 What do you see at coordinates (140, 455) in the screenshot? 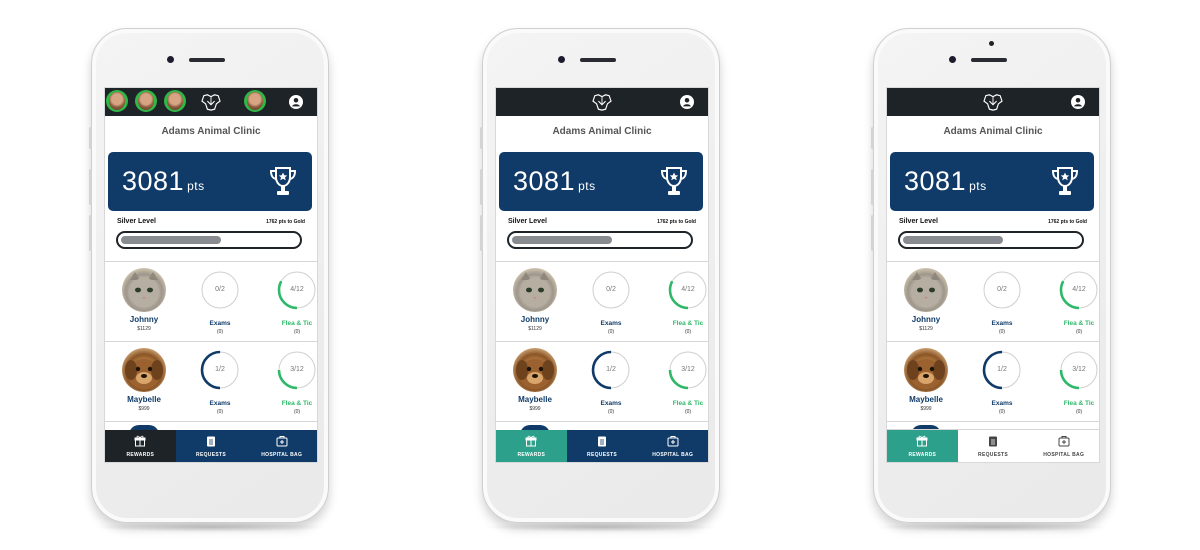
I see `tab-label: REWARDS` at bounding box center [140, 455].